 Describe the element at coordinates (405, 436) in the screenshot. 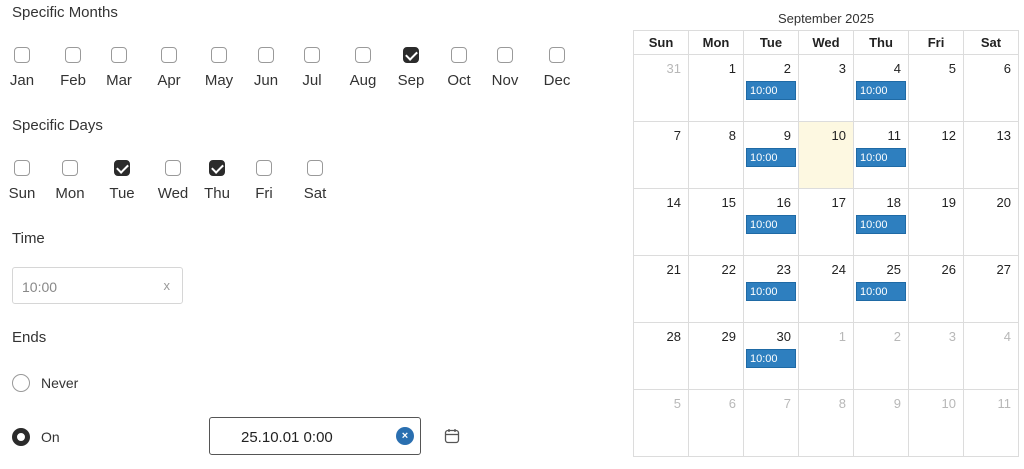

I see `end-date-clear-button: ×` at that location.